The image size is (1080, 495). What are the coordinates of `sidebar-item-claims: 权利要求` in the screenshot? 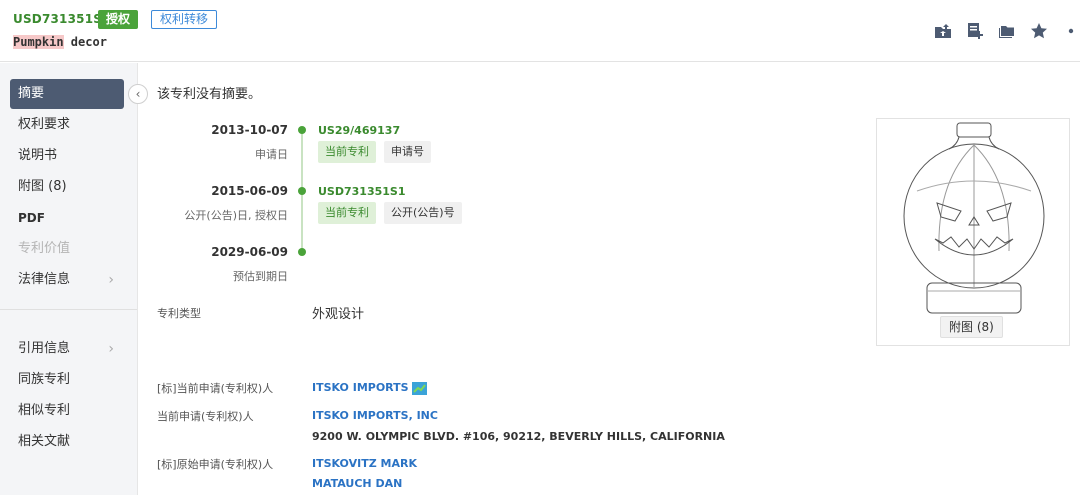 It's located at (67, 125).